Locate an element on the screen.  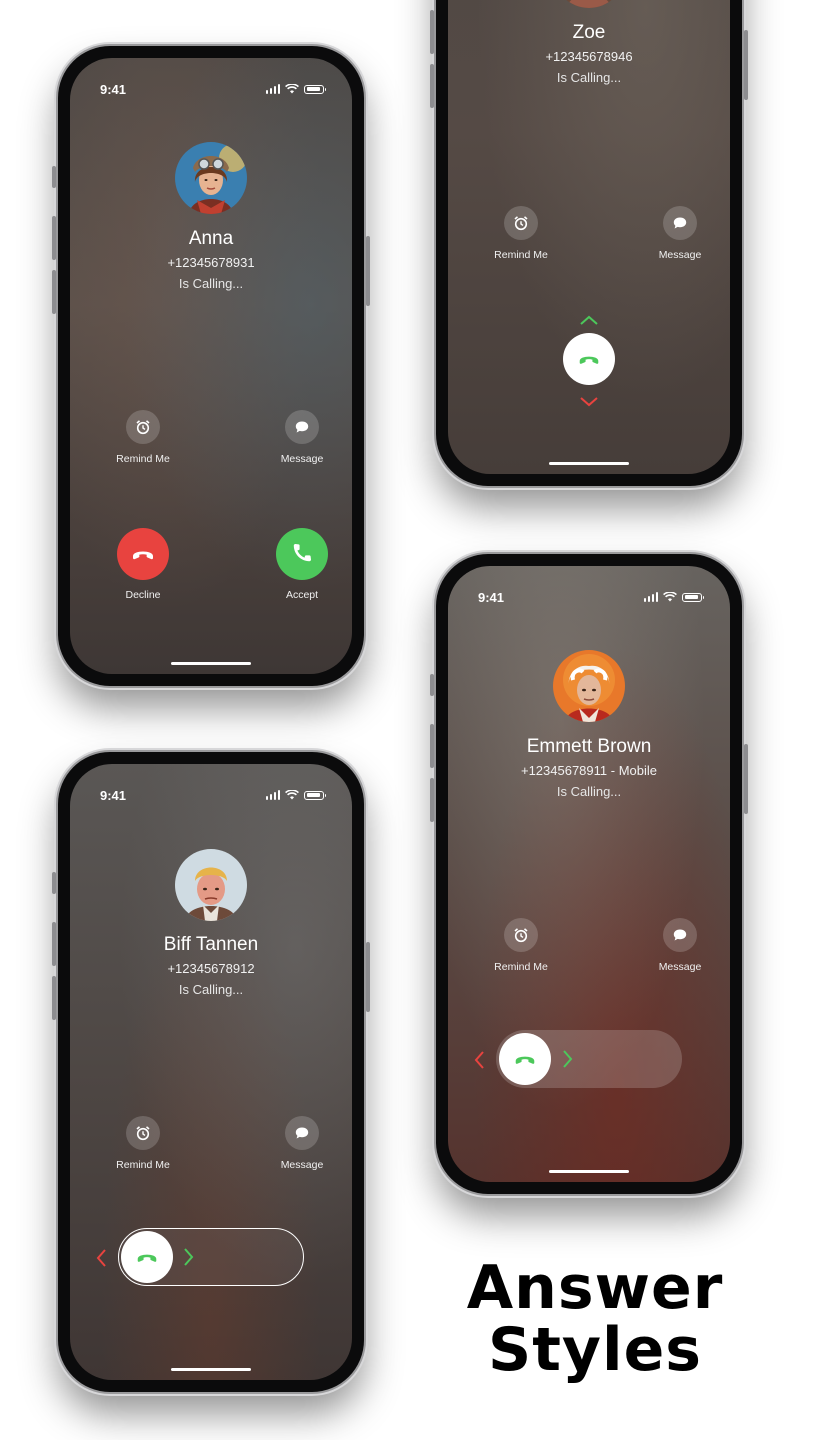
headline-line1: Answer is located at coordinates (595, 1288).